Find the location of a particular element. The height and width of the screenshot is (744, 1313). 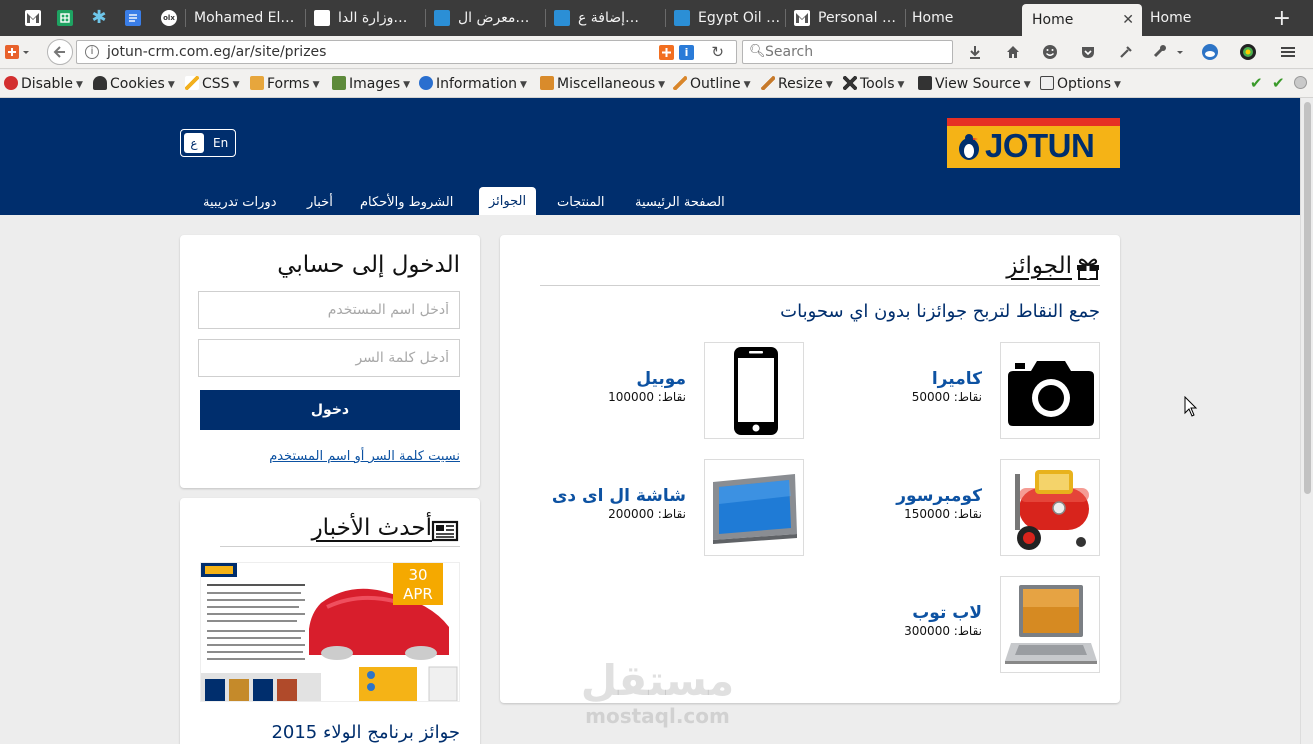

prize-compressor-name: كومبرسور is located at coordinates (939, 496).